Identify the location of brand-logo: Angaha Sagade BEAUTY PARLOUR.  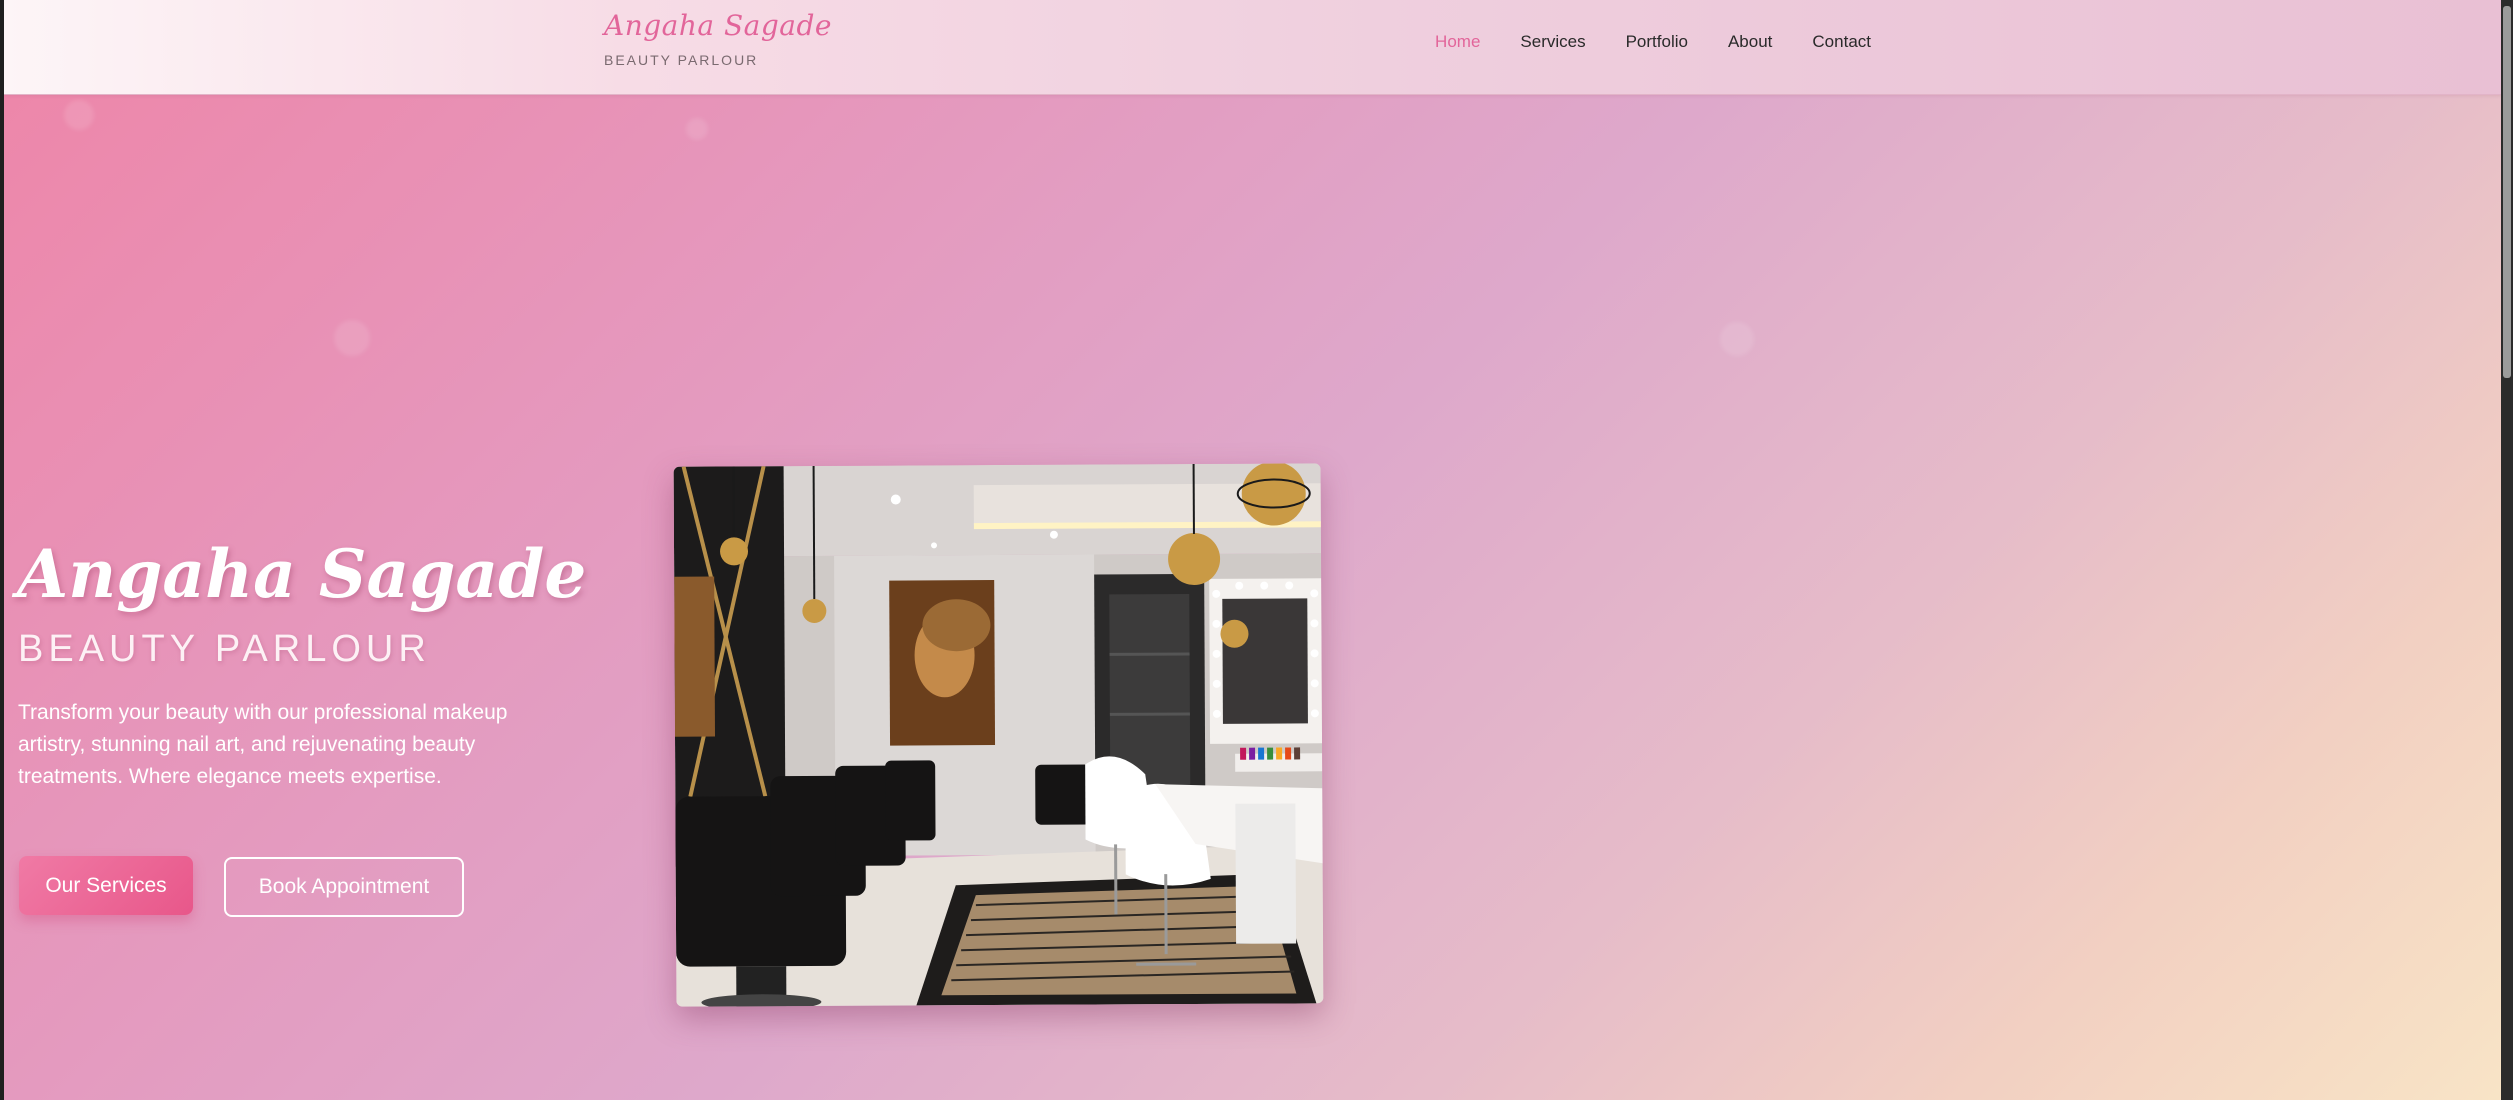
(718, 38).